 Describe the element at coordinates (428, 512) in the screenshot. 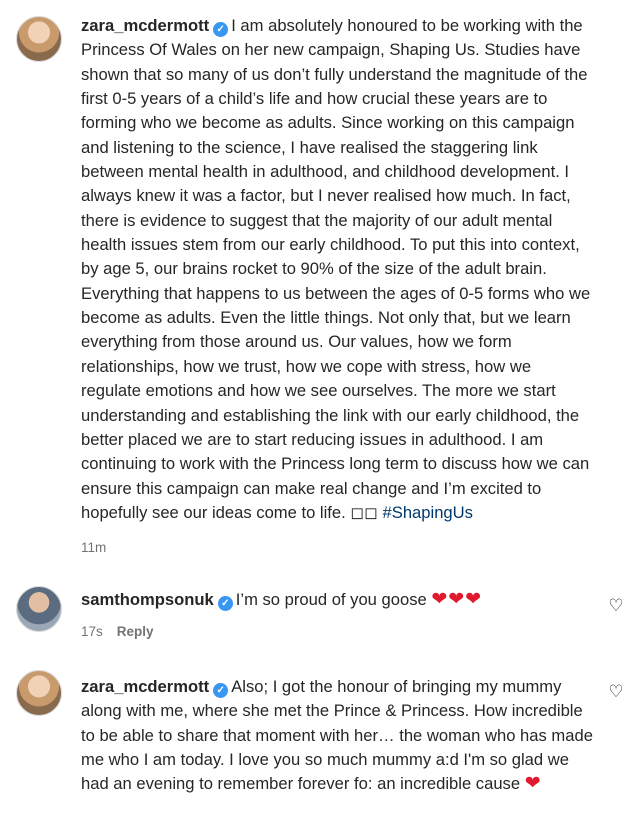

I see `hashtag-link: #ShapingUs` at that location.